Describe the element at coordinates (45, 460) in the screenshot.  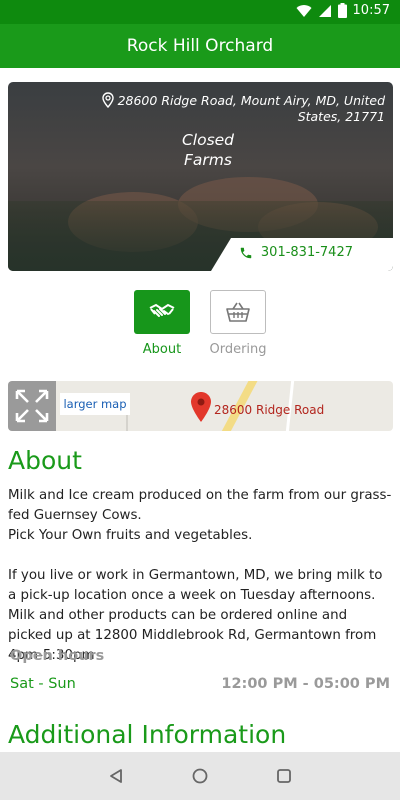
I see `about-heading: About` at that location.